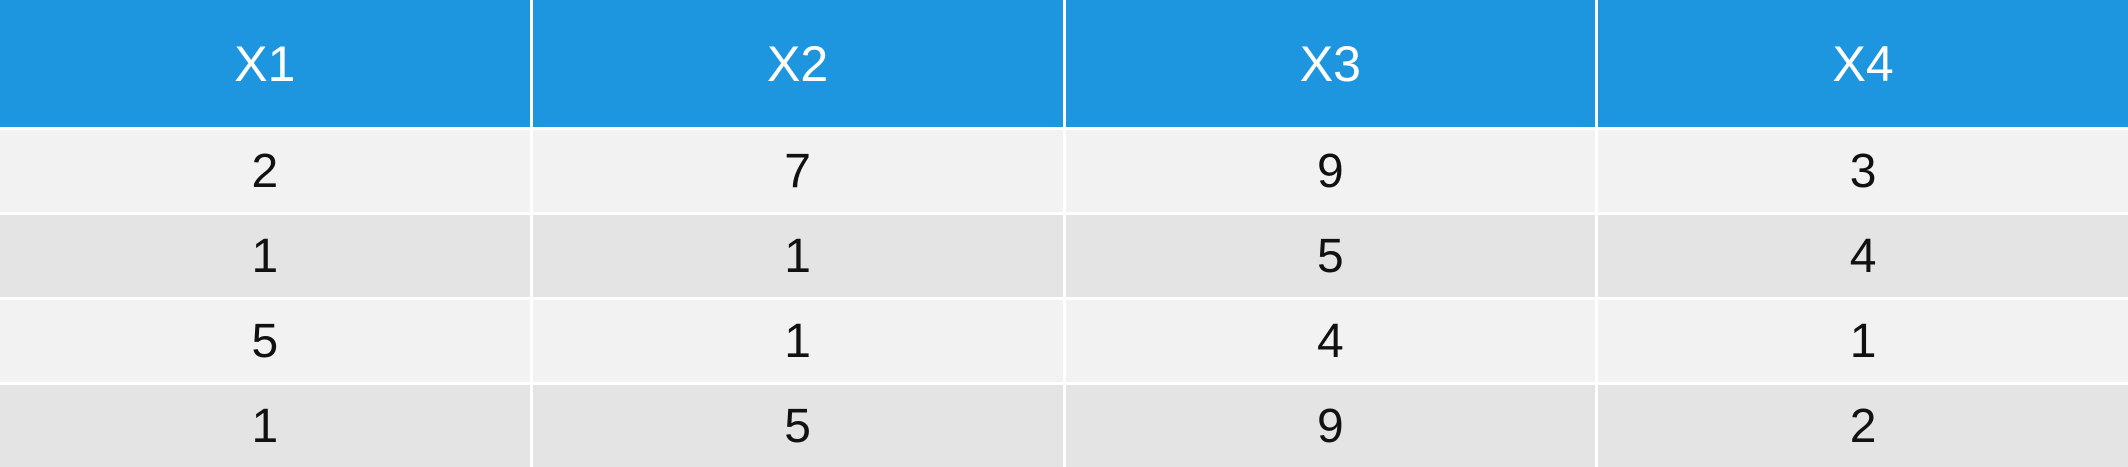 The width and height of the screenshot is (2128, 467). What do you see at coordinates (1863, 63) in the screenshot?
I see `column-header-x4: X4` at bounding box center [1863, 63].